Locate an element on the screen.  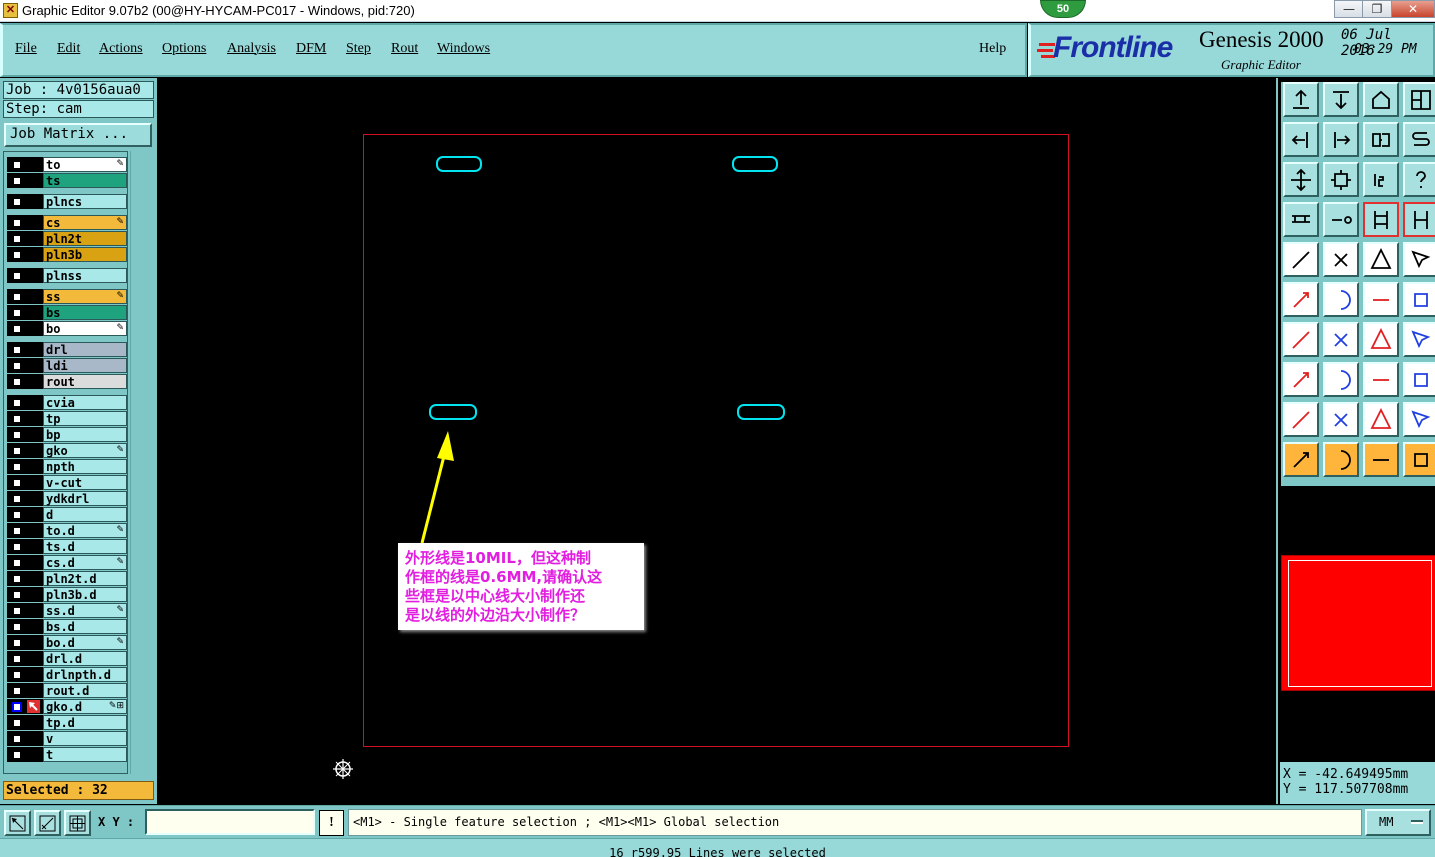
layer-row-ldi: ldi is located at coordinates (67, 365).